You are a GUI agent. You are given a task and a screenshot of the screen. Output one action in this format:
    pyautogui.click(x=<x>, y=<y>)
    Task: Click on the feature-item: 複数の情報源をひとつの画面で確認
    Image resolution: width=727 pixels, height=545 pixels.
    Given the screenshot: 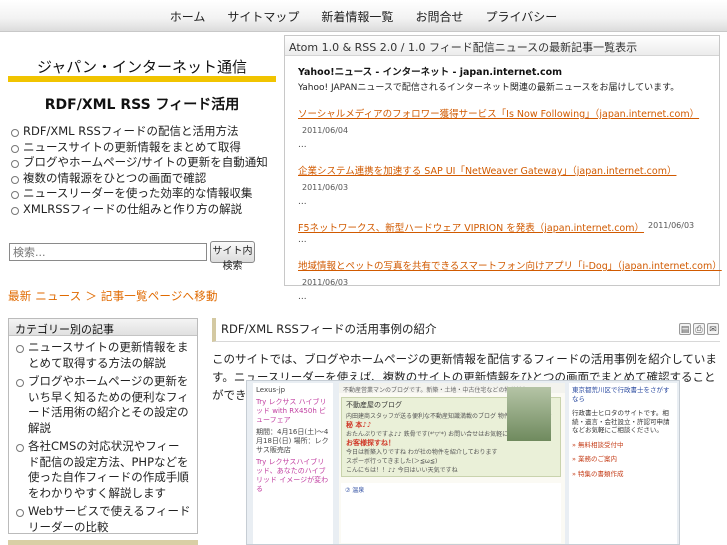 What is the action you would take?
    pyautogui.click(x=145, y=179)
    